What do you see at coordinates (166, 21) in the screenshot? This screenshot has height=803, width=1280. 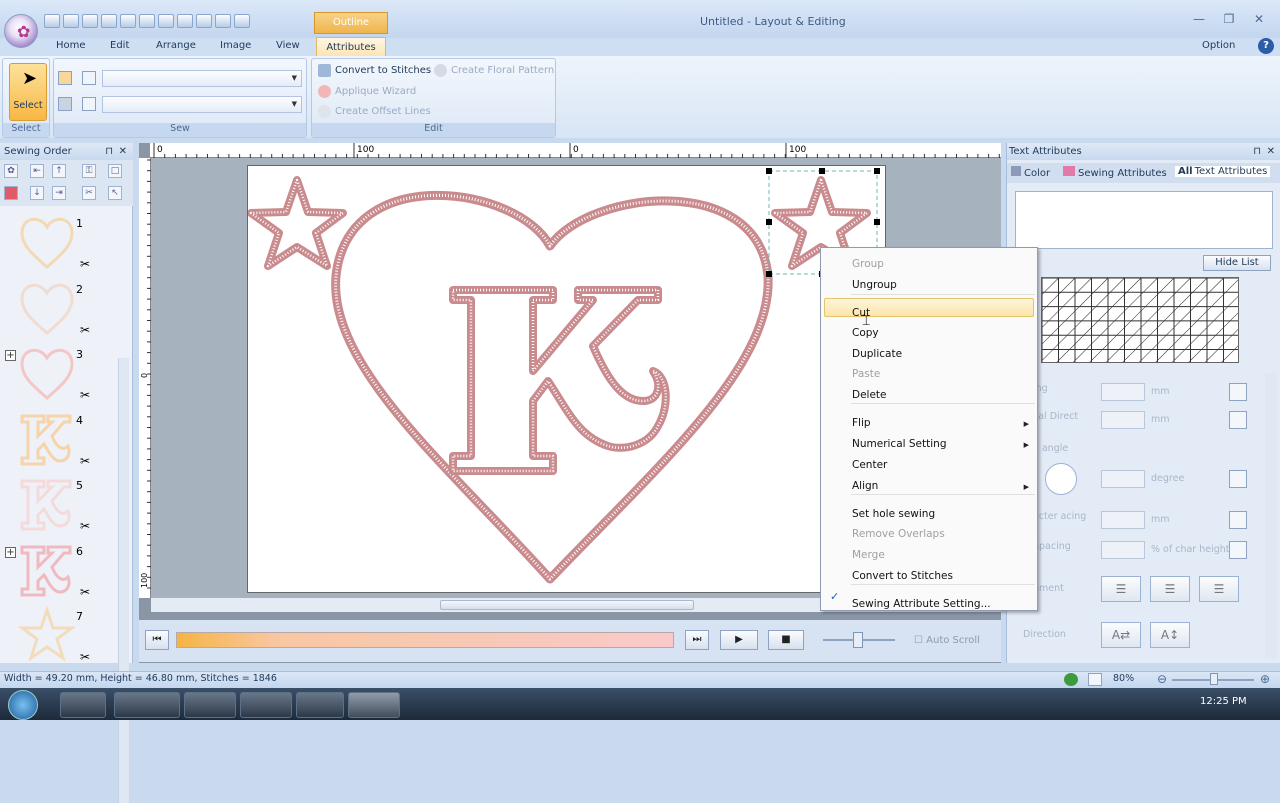 I see `redo-icon` at bounding box center [166, 21].